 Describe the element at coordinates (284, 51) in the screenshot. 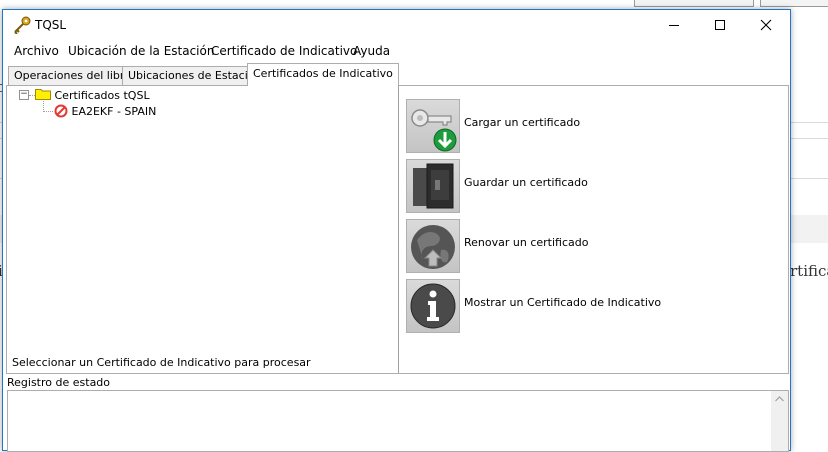

I see `menu-certificado: Certificado de Indicativo` at that location.